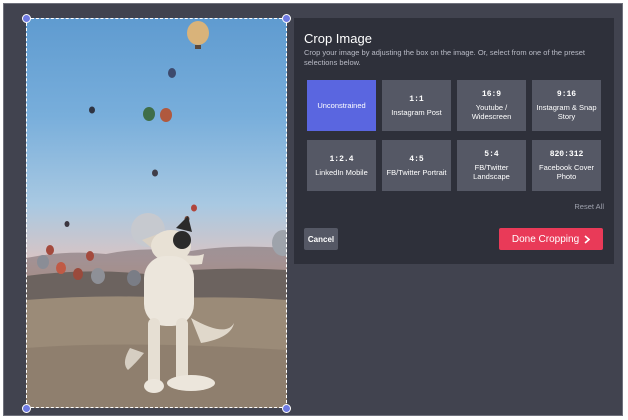 The image size is (628, 420). I want to click on preset-name: FB/Twitter Landscape, so click(491, 172).